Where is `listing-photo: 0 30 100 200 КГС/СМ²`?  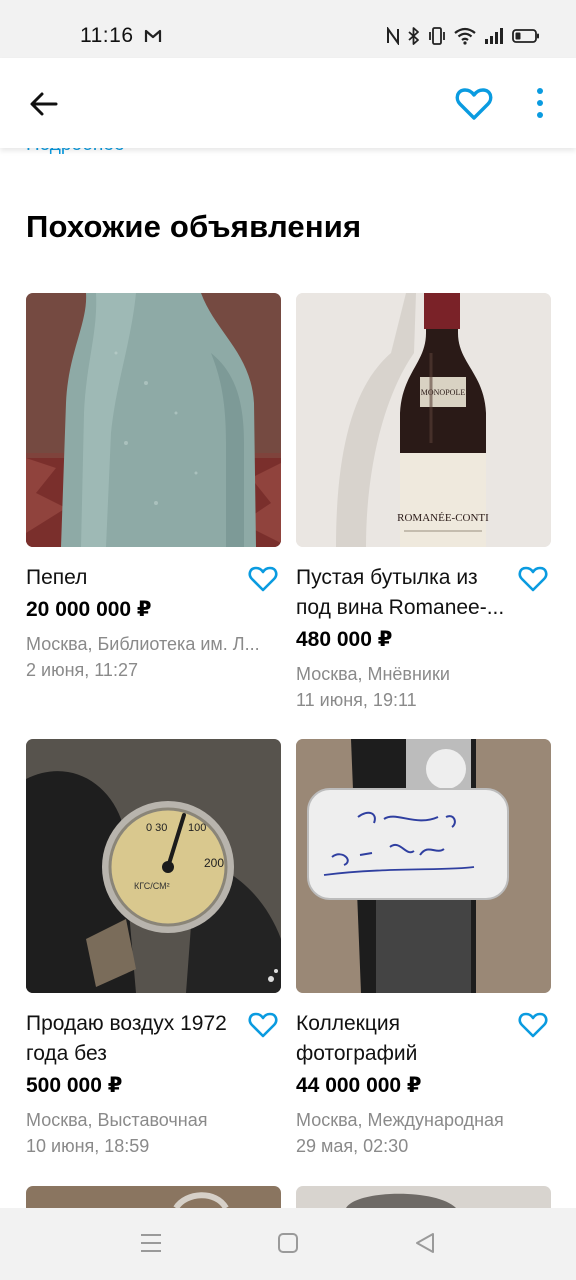
listing-photo: 0 30 100 200 КГС/СМ² is located at coordinates (153, 866).